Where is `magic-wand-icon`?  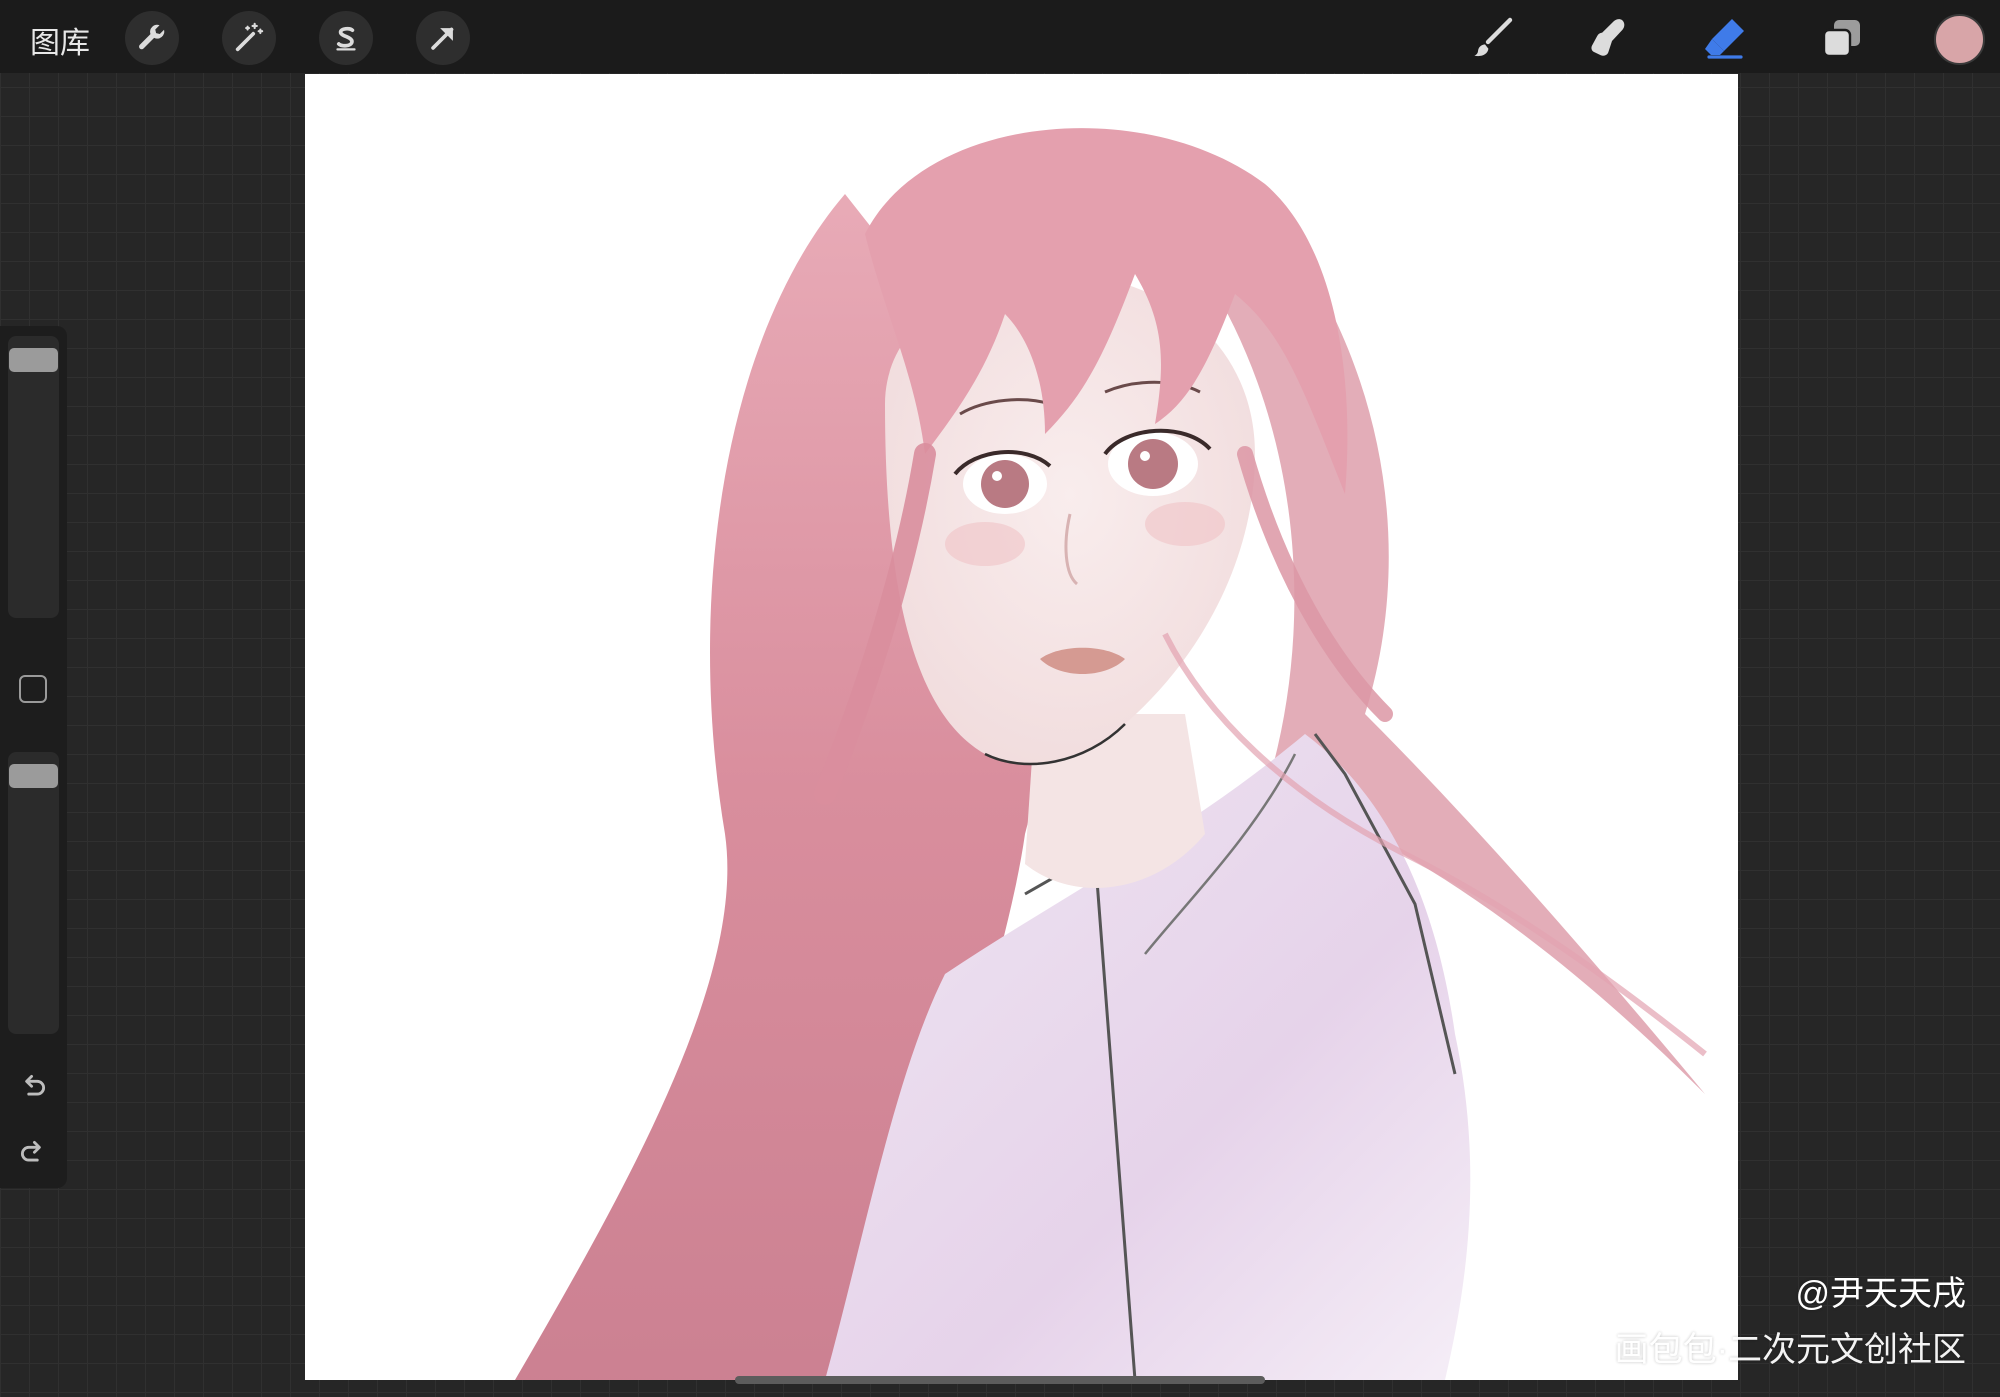 magic-wand-icon is located at coordinates (249, 37).